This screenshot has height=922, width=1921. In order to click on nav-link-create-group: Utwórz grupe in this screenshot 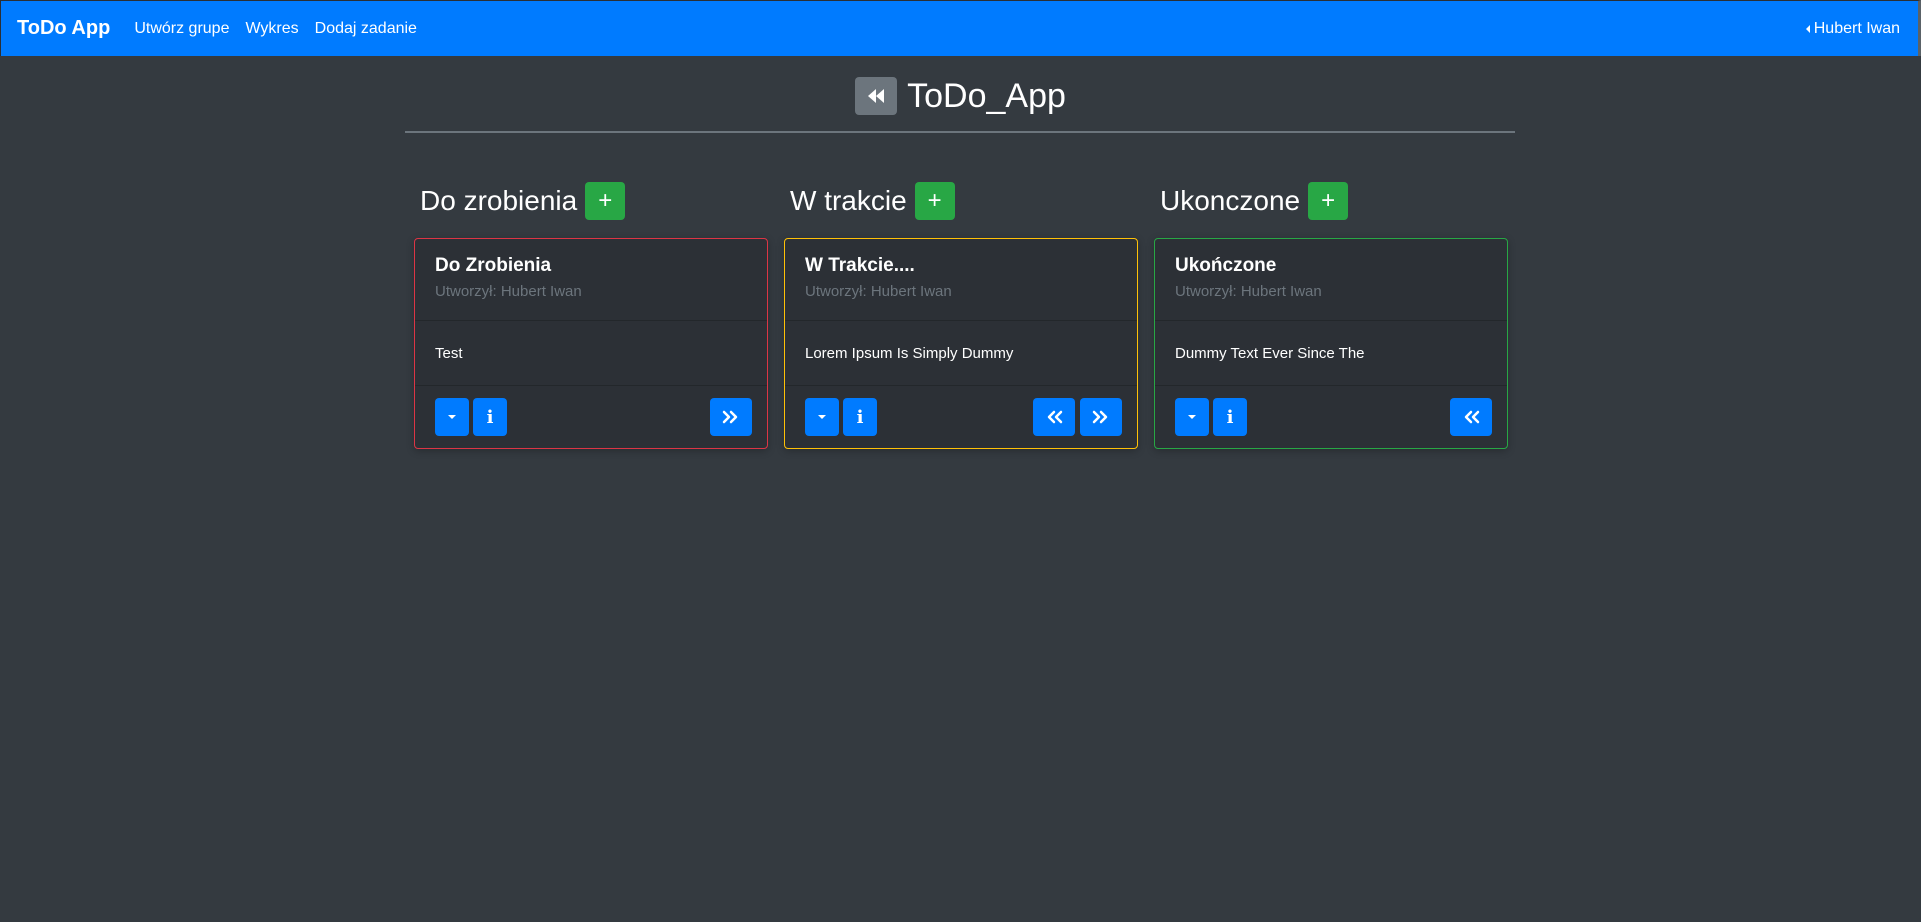, I will do `click(181, 29)`.